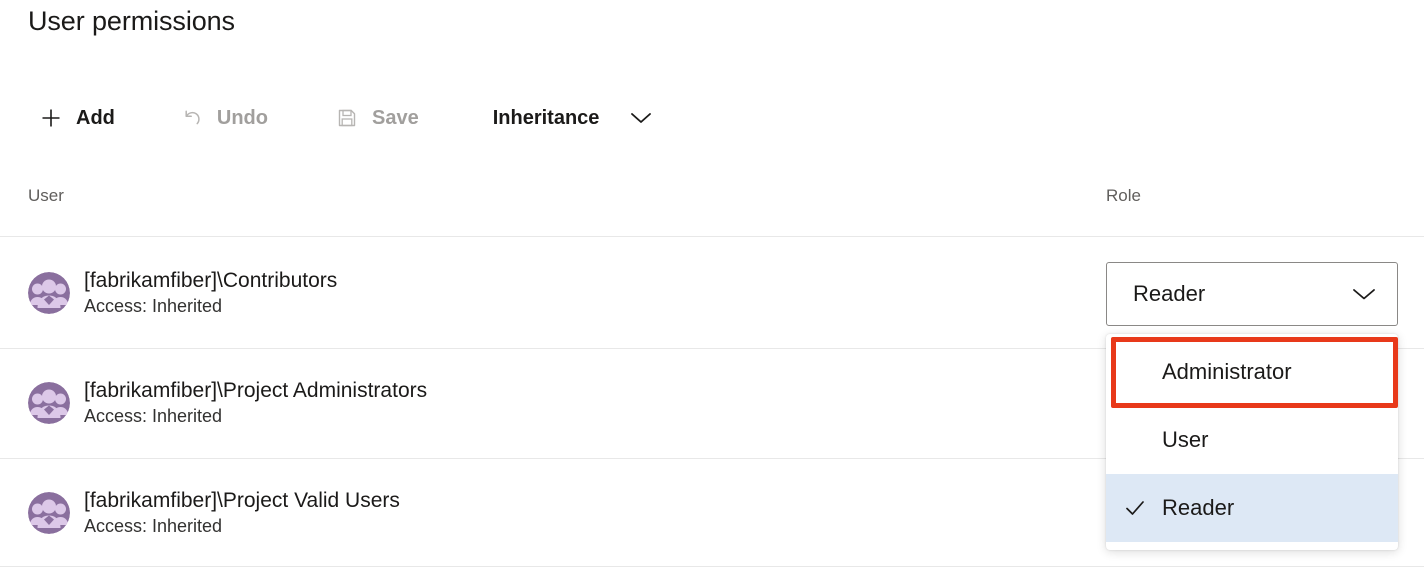  What do you see at coordinates (1123, 195) in the screenshot?
I see `column-header-role: Role` at bounding box center [1123, 195].